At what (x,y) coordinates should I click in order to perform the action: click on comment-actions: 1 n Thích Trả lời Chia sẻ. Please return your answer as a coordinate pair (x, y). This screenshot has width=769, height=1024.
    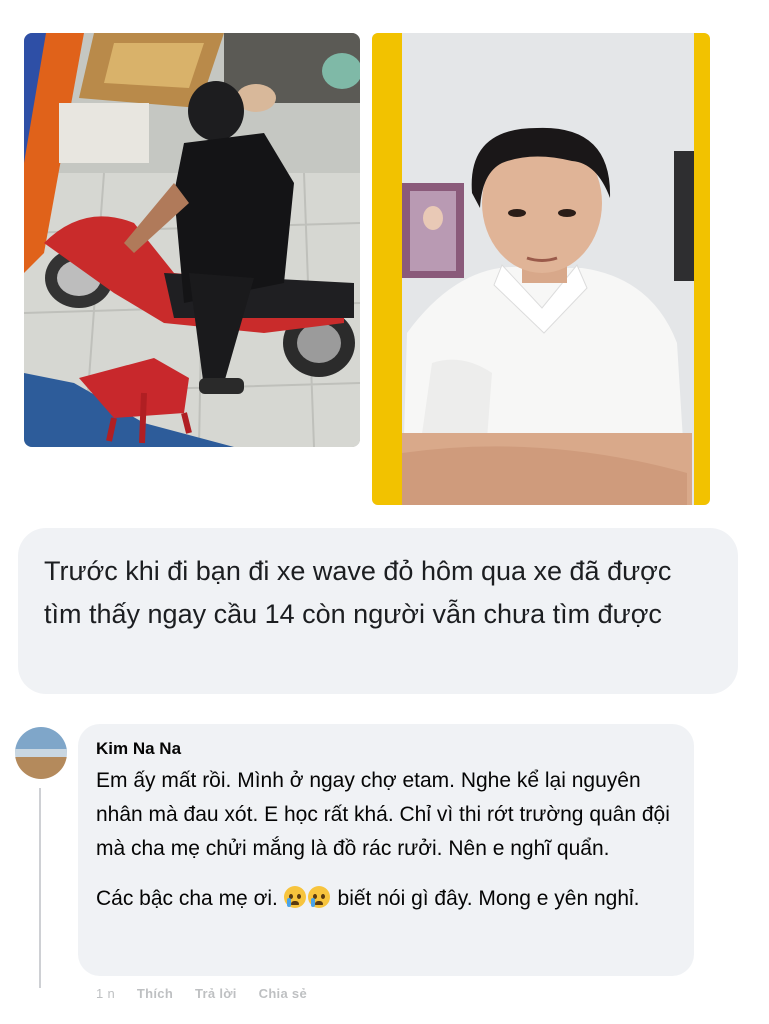
    Looking at the image, I should click on (210, 993).